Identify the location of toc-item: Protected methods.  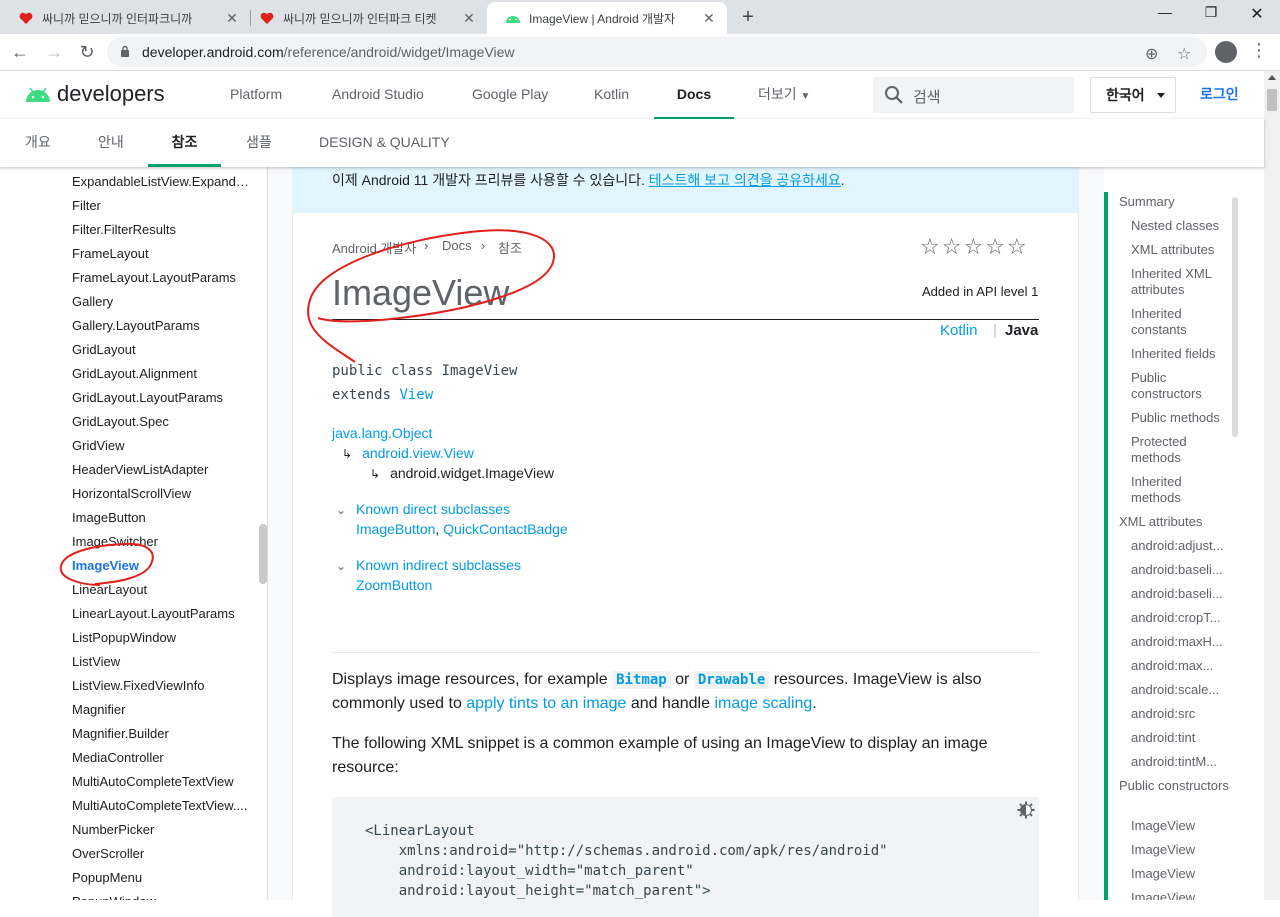
(1179, 450).